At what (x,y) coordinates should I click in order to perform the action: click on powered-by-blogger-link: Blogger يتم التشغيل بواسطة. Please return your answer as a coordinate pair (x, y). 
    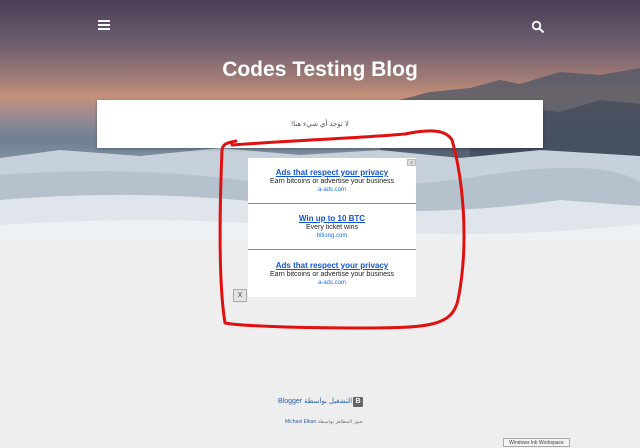
    Looking at the image, I should click on (320, 401).